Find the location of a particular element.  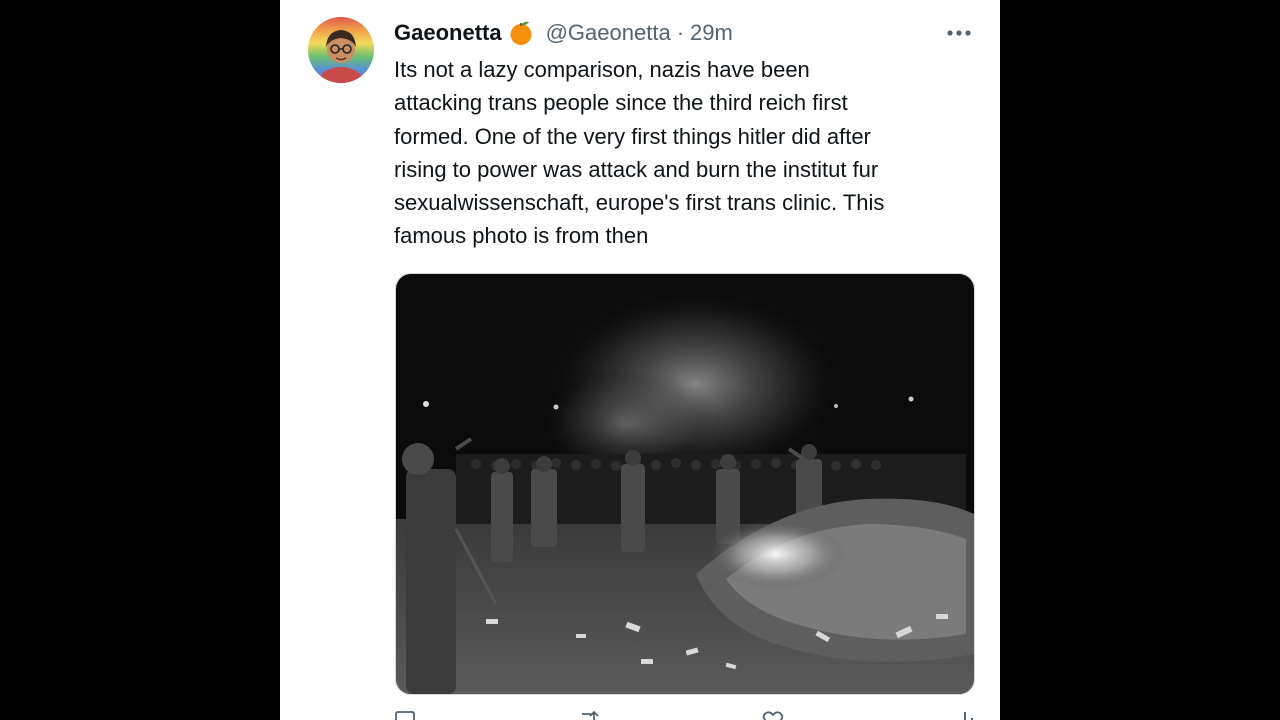

like-icon is located at coordinates (773, 715).